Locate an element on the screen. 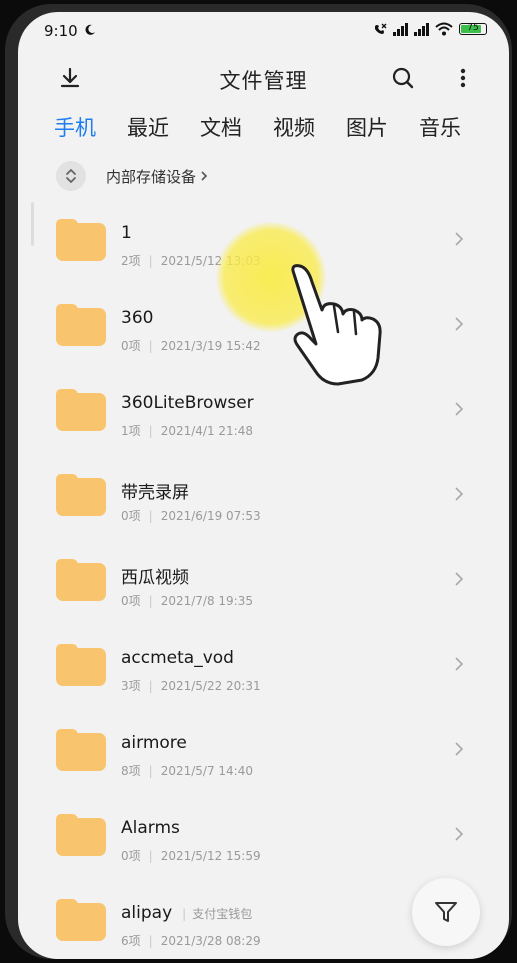 The height and width of the screenshot is (963, 517). file-meta: 3项 | 2021/5/22 20:31 is located at coordinates (191, 686).